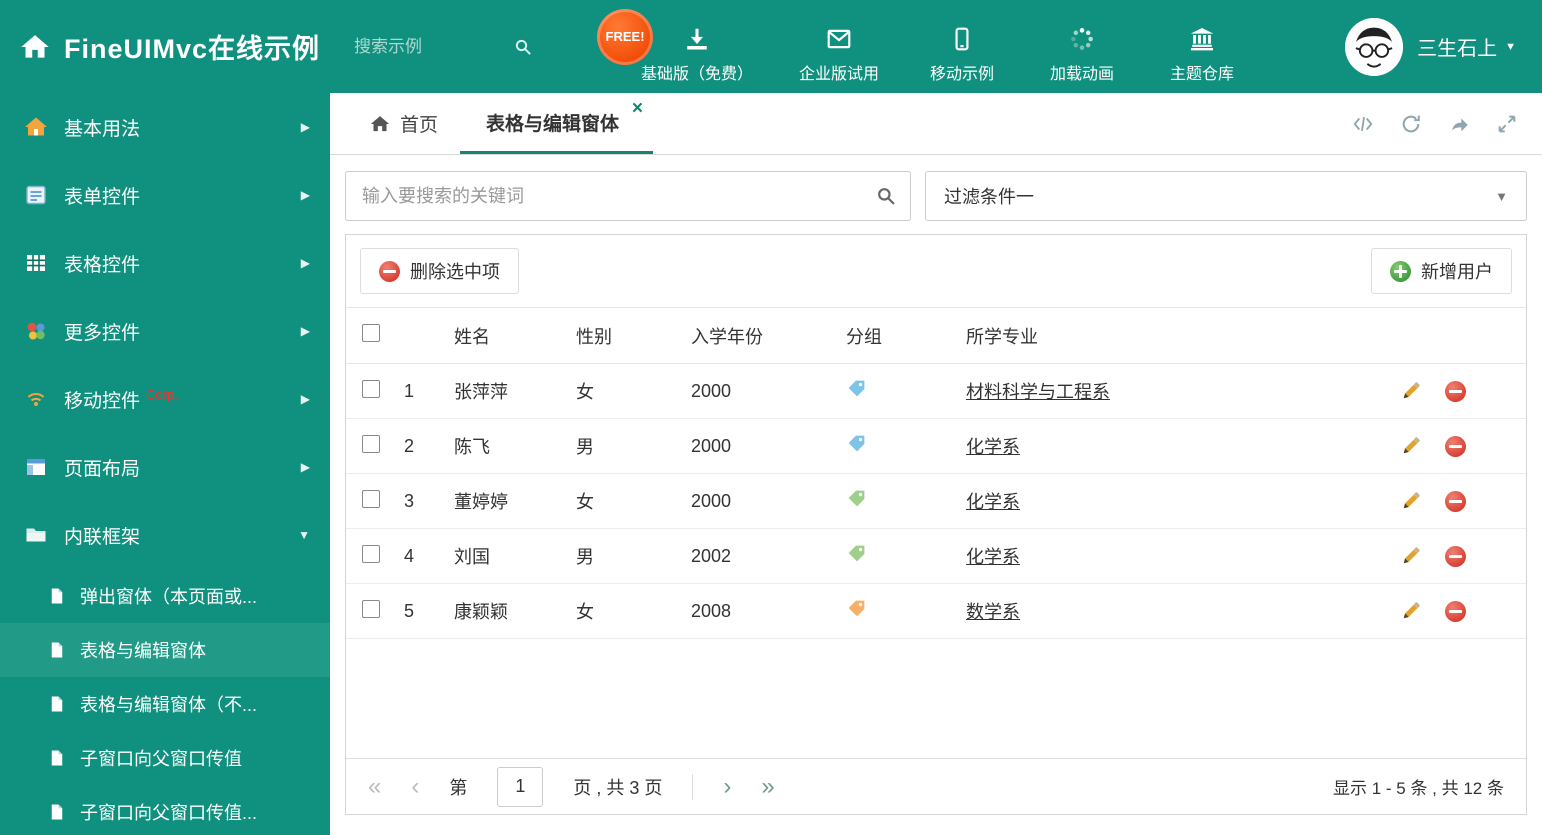 The width and height of the screenshot is (1542, 835). I want to click on tab-home: 首页, so click(404, 123).